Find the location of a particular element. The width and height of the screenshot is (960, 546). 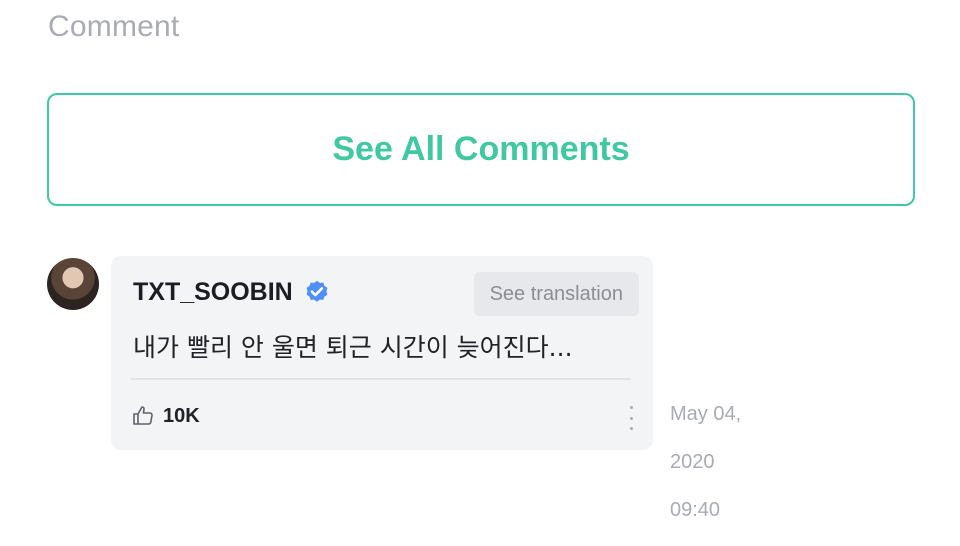

see-translation-button: See translation is located at coordinates (556, 294).